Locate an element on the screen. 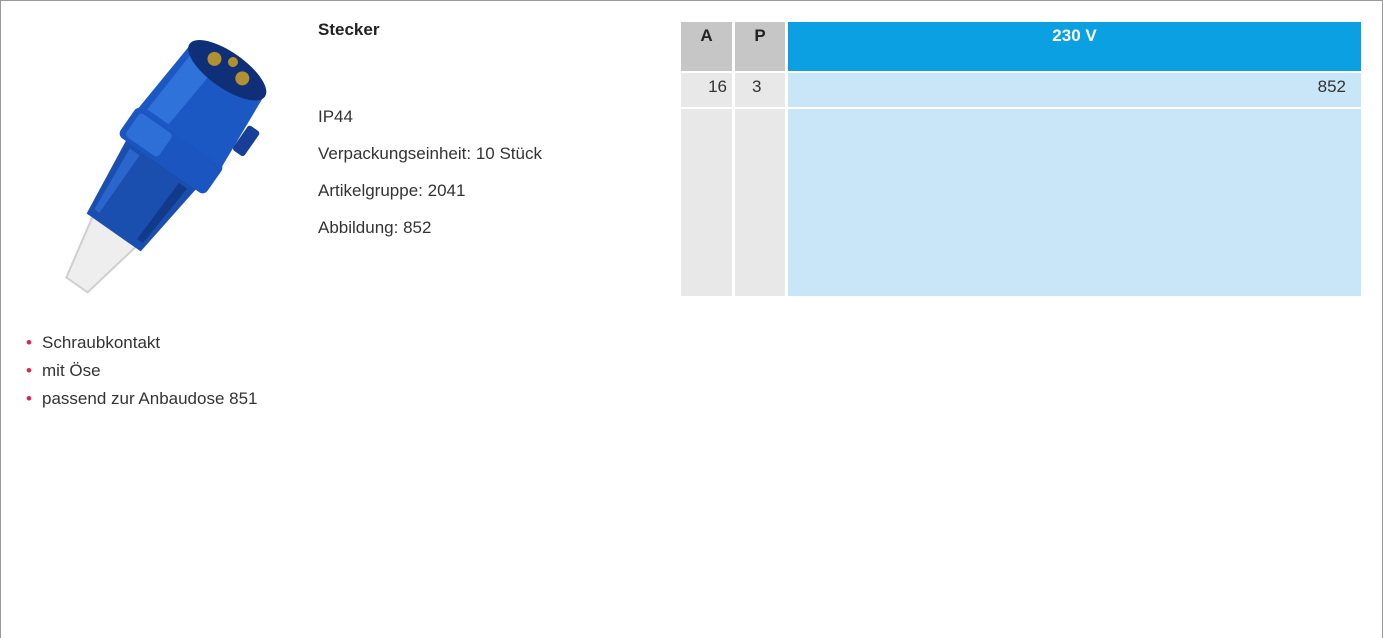 The height and width of the screenshot is (638, 1383). list-item: • passend zur Anbaudose 851 is located at coordinates (142, 403).